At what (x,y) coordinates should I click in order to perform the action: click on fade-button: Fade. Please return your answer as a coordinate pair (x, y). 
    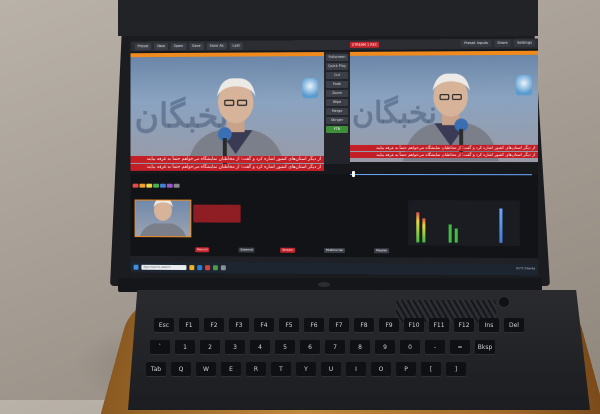
    Looking at the image, I should click on (337, 84).